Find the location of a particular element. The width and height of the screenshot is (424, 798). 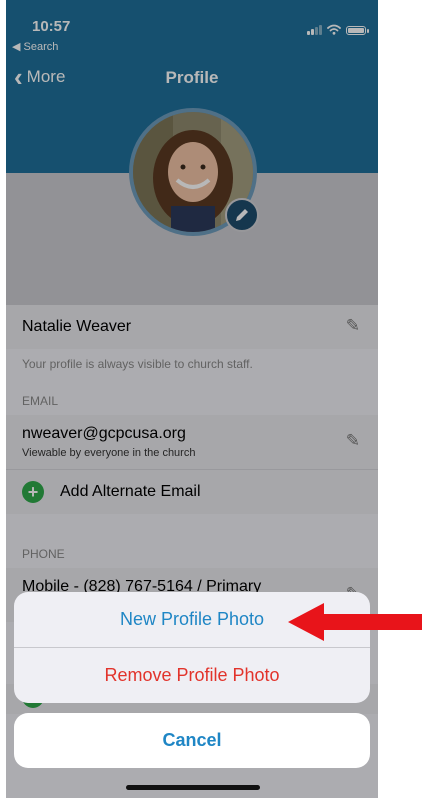

remove-profile-photo-button: Remove Profile Photo is located at coordinates (192, 675).